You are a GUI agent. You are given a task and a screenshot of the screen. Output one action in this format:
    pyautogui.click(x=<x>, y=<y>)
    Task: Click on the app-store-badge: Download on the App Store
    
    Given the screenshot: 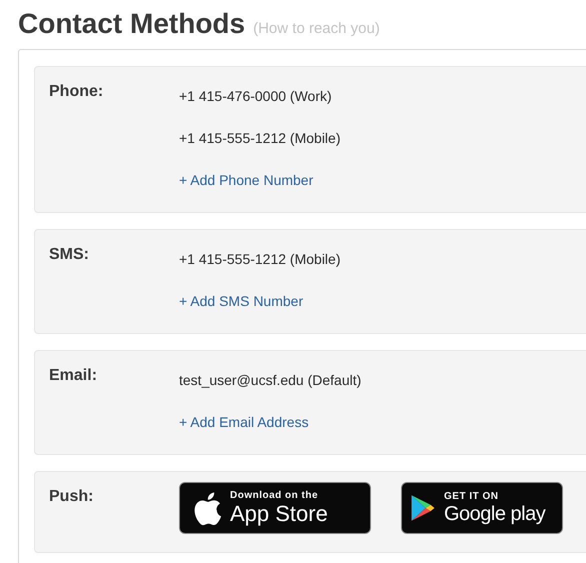 What is the action you would take?
    pyautogui.click(x=275, y=508)
    